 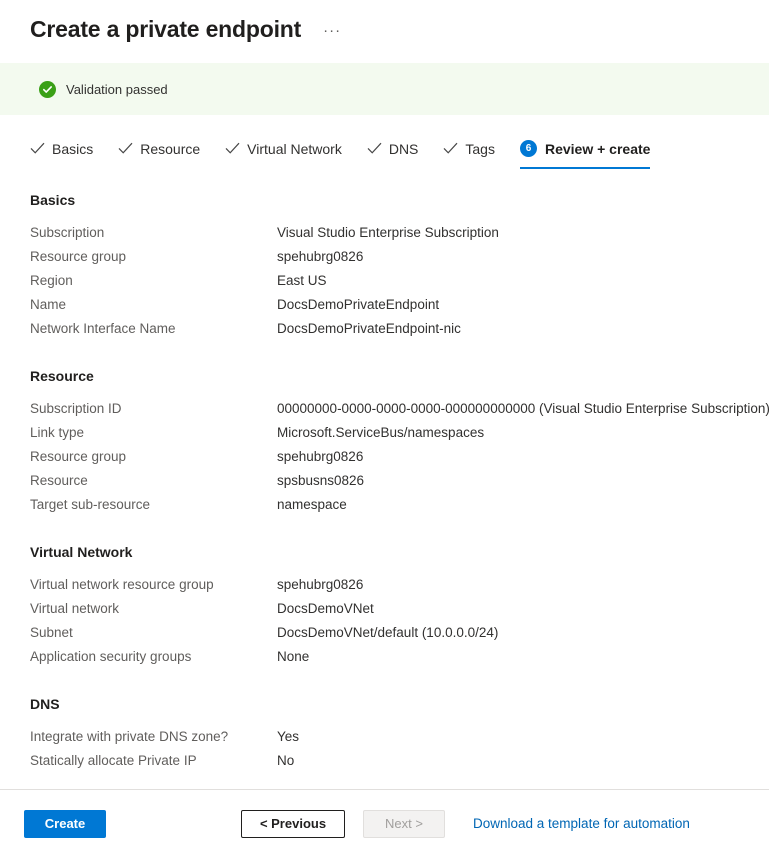 I want to click on row-value: DocsDemoVNet, so click(x=325, y=608).